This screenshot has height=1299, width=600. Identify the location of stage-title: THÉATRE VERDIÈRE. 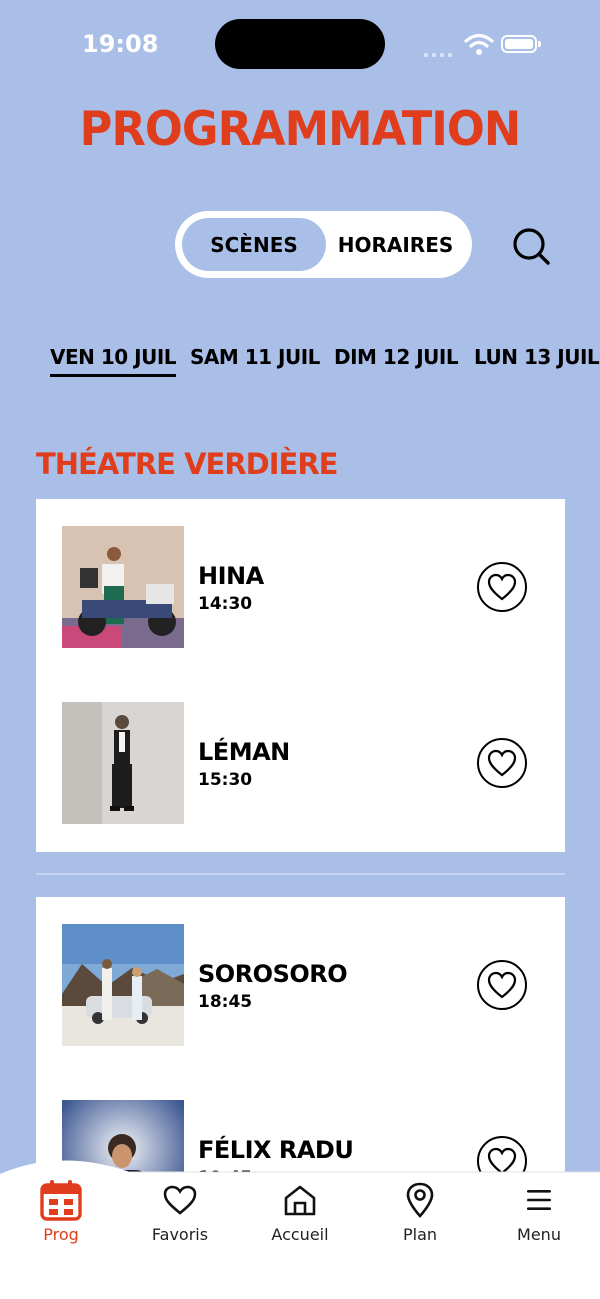
(187, 464).